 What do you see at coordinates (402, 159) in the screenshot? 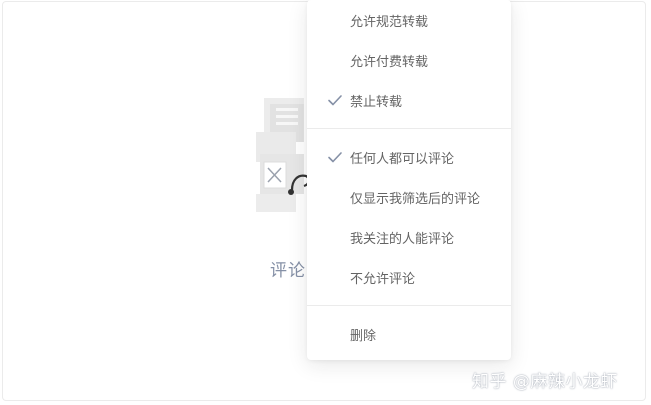
I see `menu-item-label: 任何人都可以评论` at bounding box center [402, 159].